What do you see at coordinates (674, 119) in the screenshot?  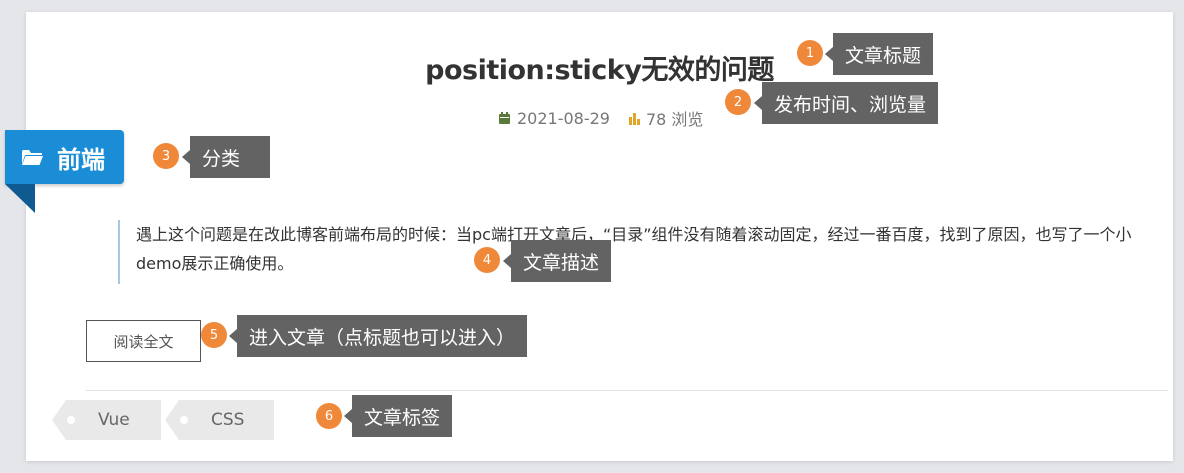 I see `view-count: 78 浏览` at bounding box center [674, 119].